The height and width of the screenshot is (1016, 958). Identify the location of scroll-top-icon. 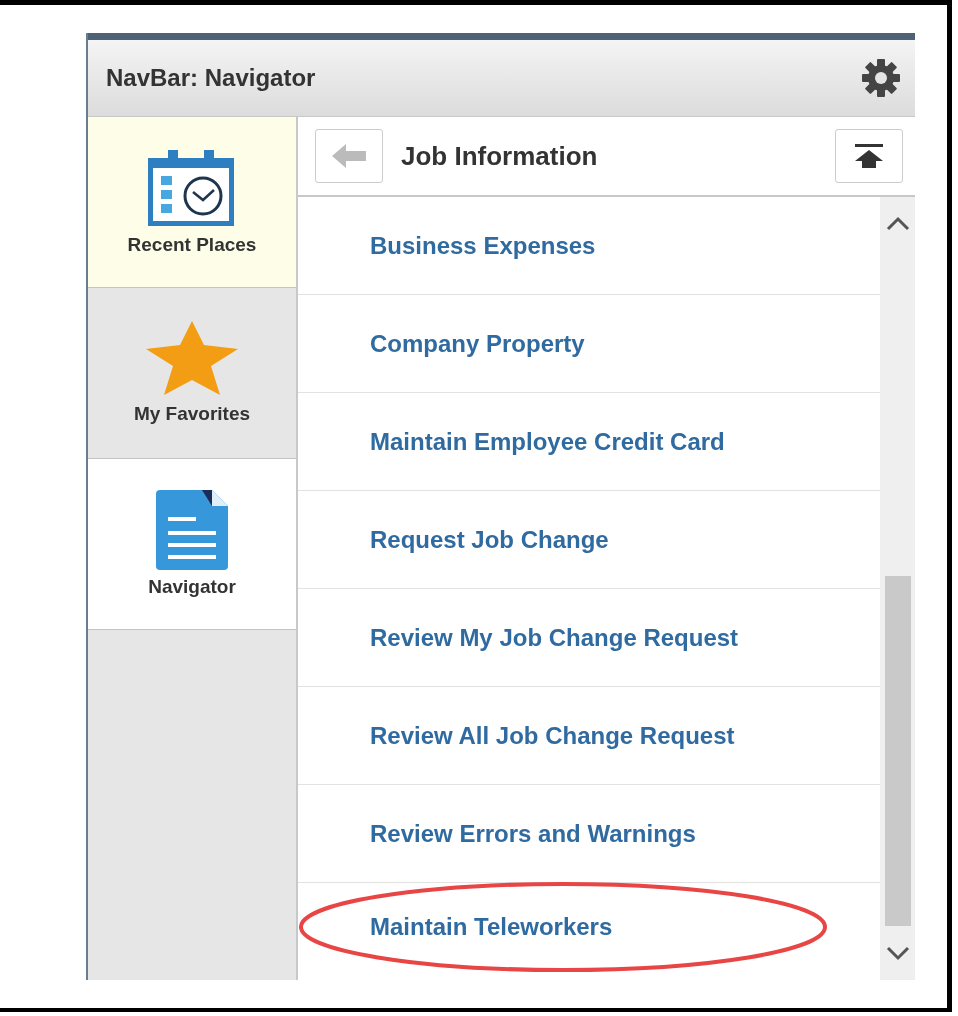
(869, 156).